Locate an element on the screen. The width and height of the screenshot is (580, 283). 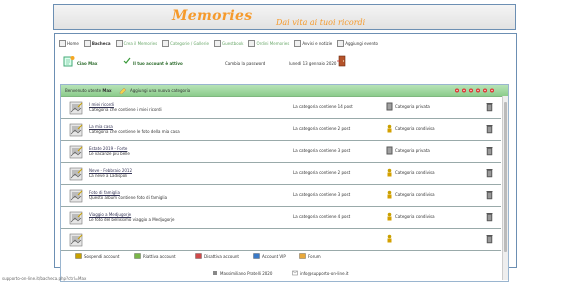
status-bar-url: supporto-on-line.it/bacheca.php?ctrl=Max is located at coordinates (44, 278).